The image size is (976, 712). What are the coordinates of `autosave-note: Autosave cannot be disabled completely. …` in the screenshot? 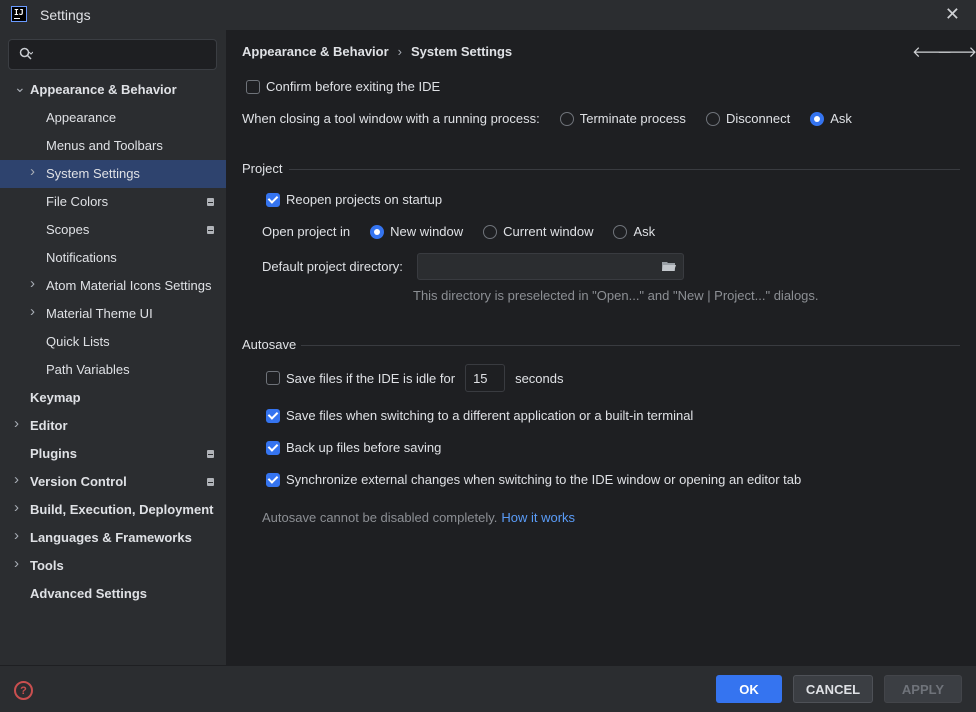 It's located at (418, 517).